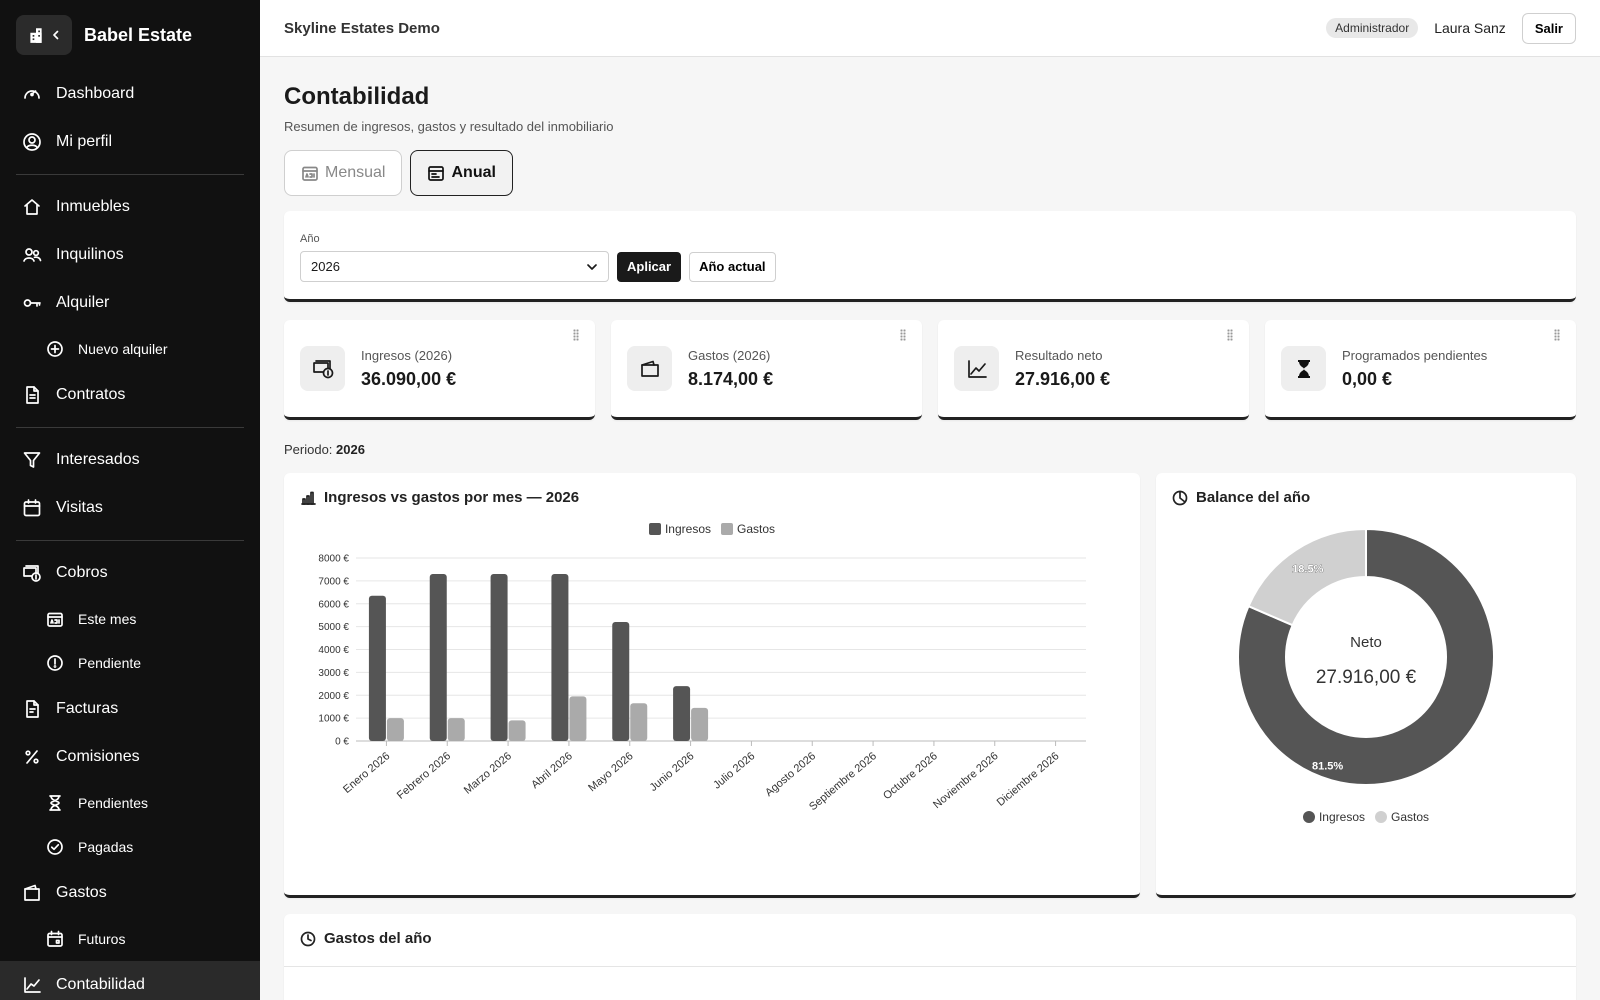 This screenshot has width=1600, height=1000. I want to click on sidebar-item-label: Este mes, so click(107, 619).